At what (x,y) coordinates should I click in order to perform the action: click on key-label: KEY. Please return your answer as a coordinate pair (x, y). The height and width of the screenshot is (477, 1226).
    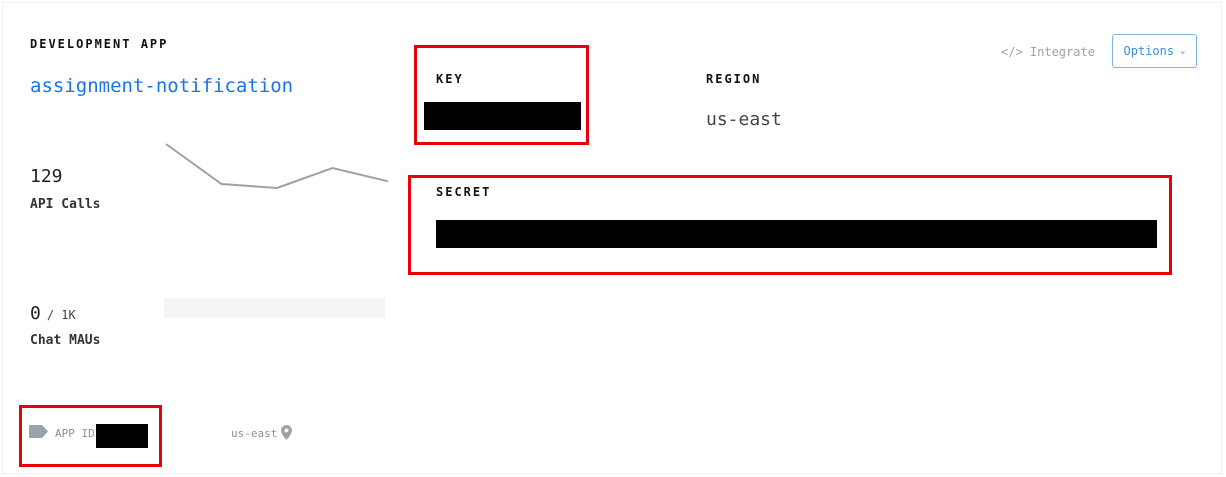
    Looking at the image, I should click on (450, 79).